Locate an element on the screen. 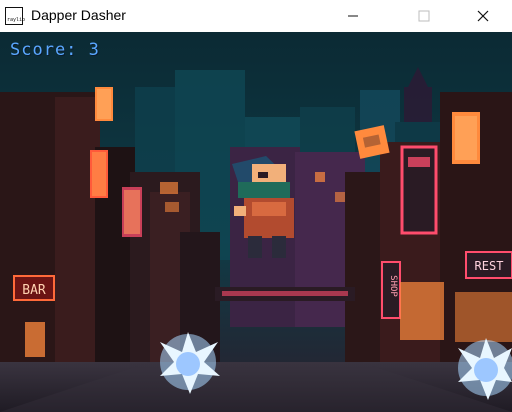 The width and height of the screenshot is (512, 412). score-display: Score: 3 is located at coordinates (55, 50).